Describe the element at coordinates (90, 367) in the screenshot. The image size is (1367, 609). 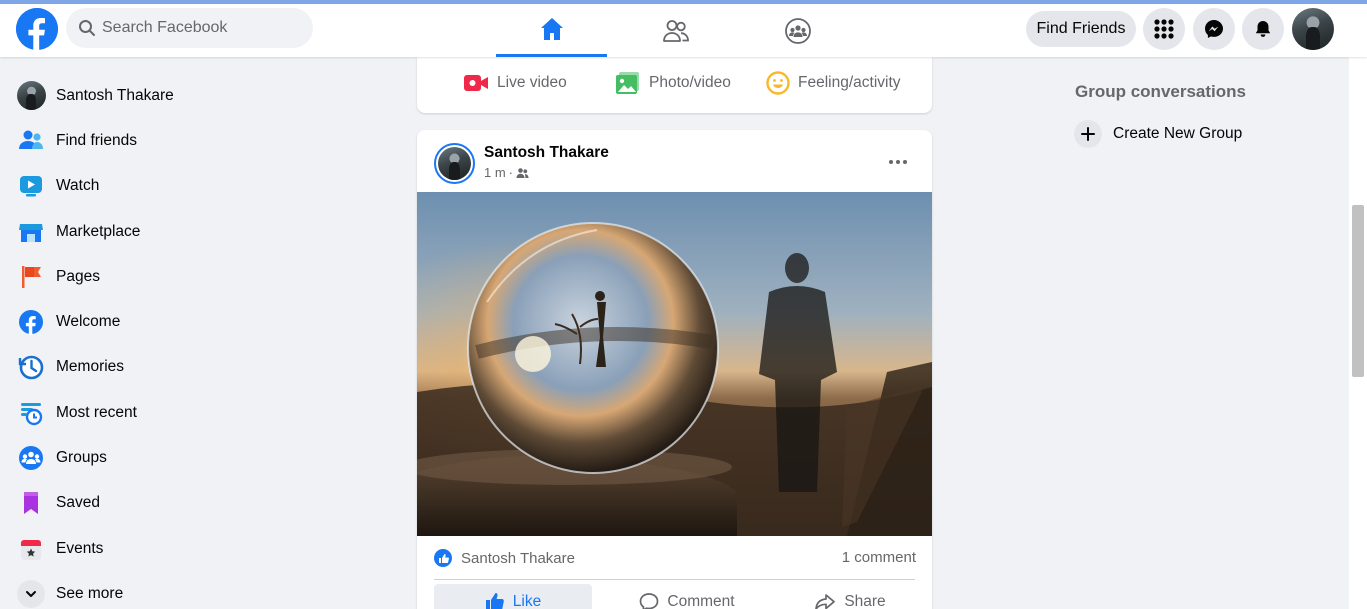
I see `sidebar-item-label: Memories` at that location.